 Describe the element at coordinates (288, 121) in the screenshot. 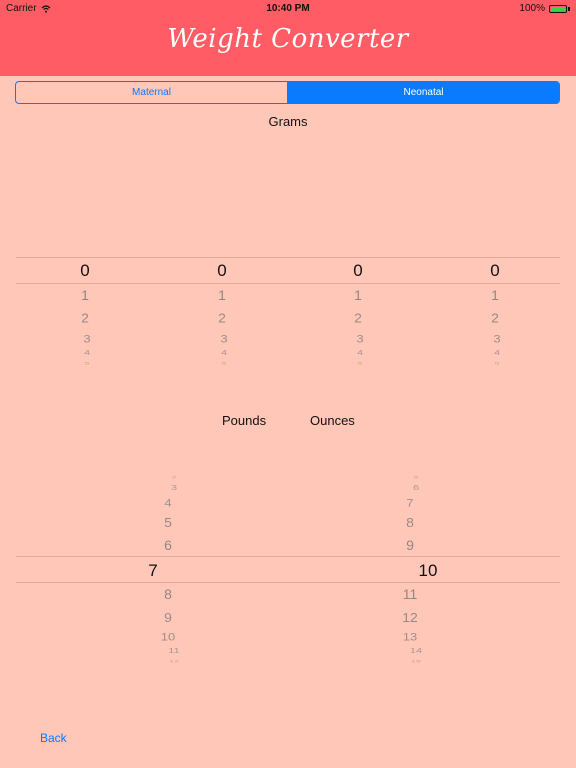

I see `grams-label: Grams` at that location.